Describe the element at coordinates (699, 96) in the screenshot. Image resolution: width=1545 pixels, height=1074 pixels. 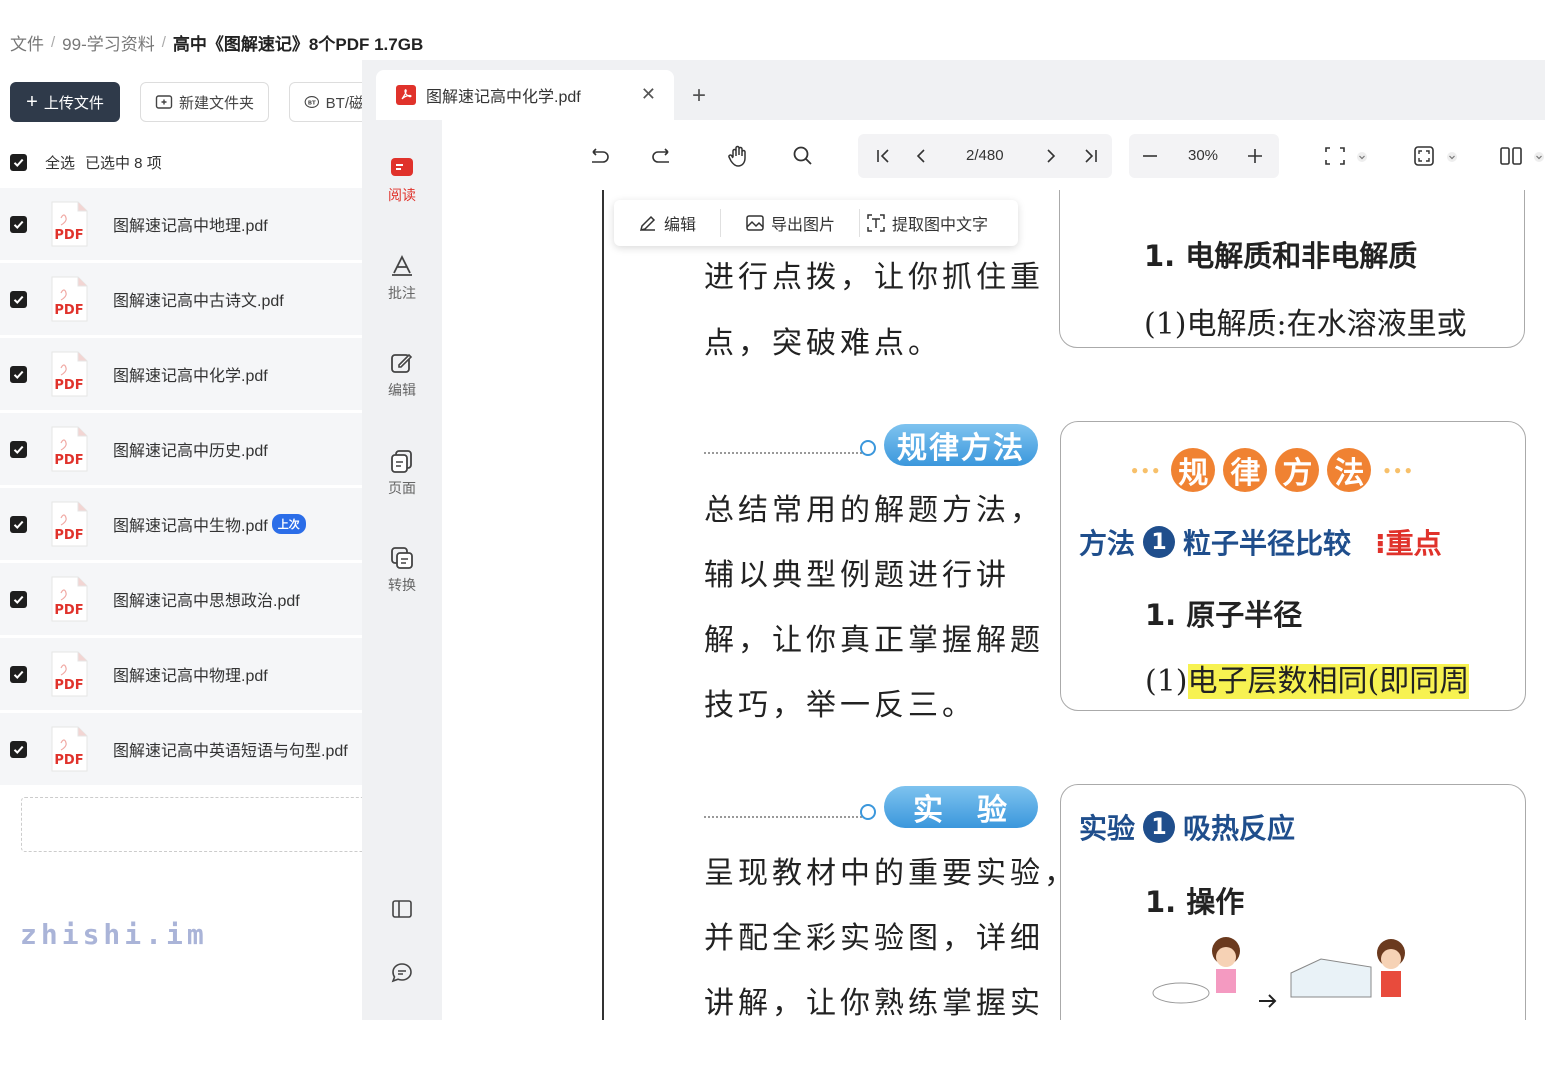
I see `new-tab-plus-icon: +` at that location.